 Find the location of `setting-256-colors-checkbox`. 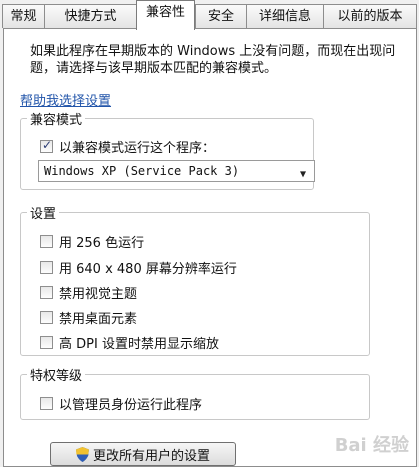

setting-256-colors-checkbox is located at coordinates (46, 241).